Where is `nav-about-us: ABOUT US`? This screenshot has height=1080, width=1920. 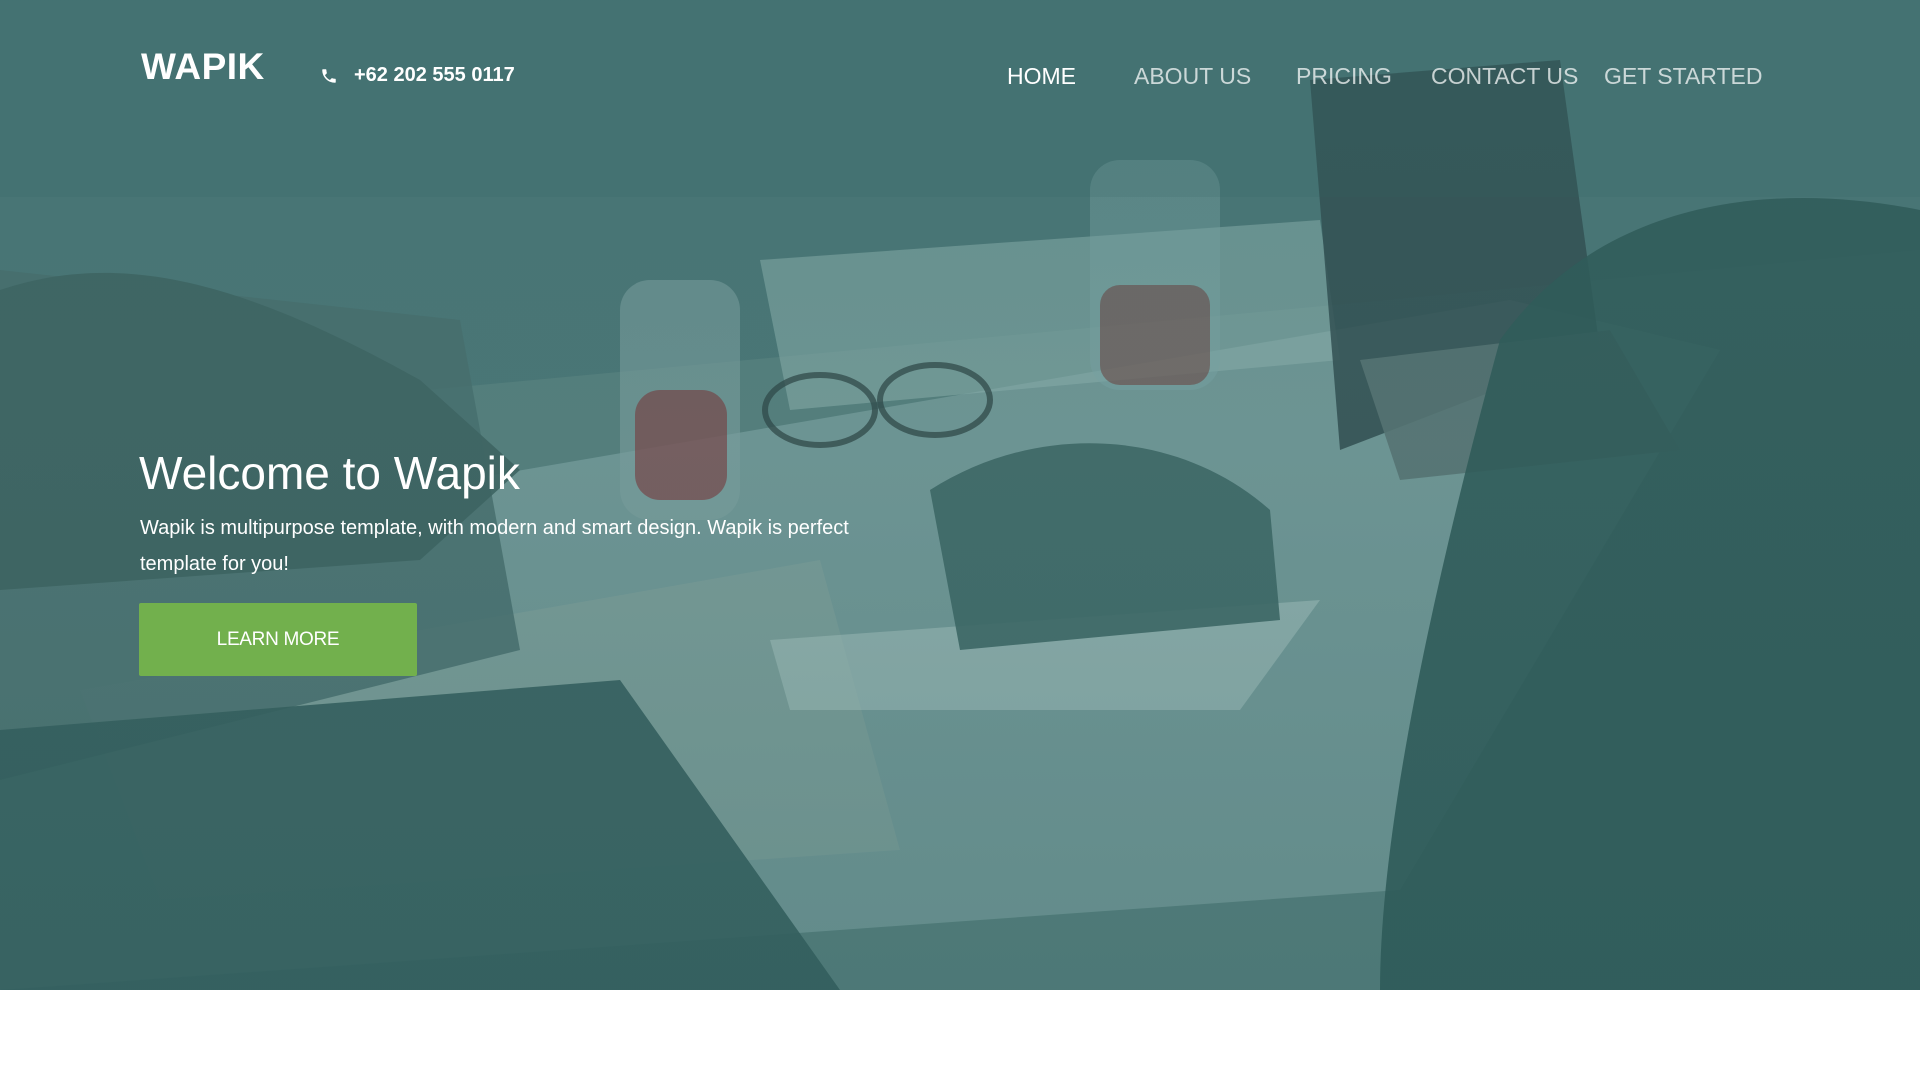 nav-about-us: ABOUT US is located at coordinates (1192, 76).